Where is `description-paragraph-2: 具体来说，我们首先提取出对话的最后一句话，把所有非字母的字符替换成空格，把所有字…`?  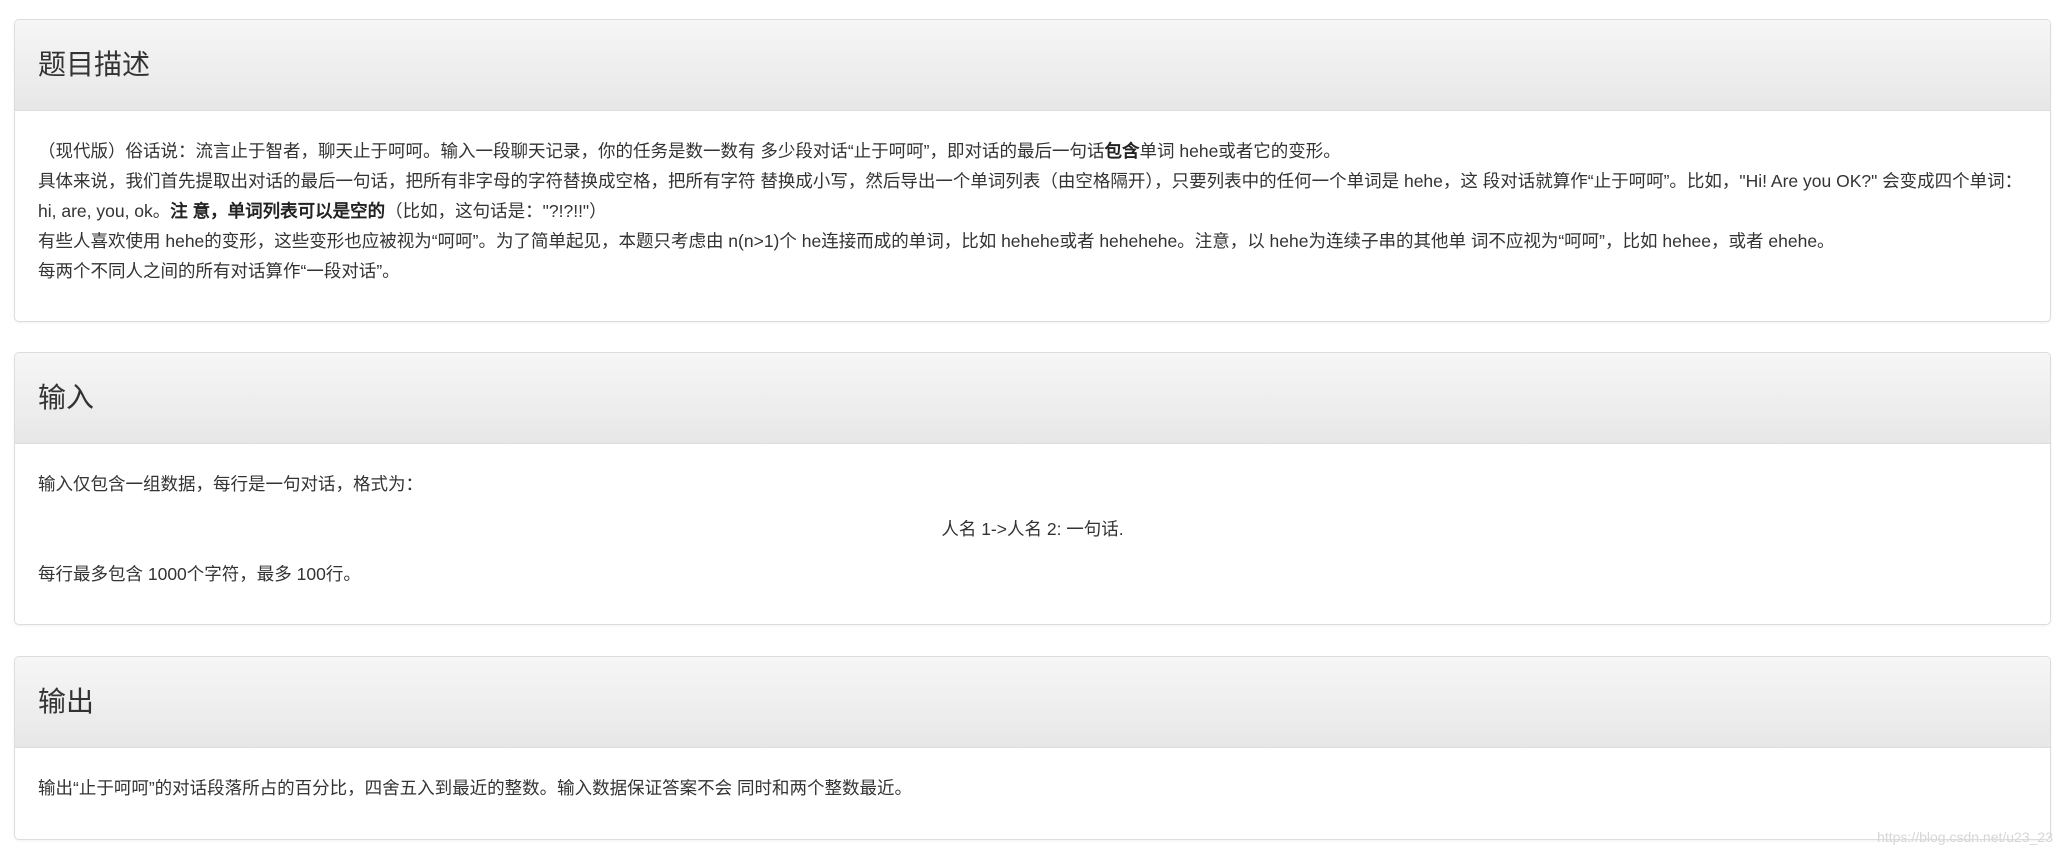
description-paragraph-2: 具体来说，我们首先提取出对话的最后一句话，把所有非字母的字符替换成空格，把所有字… is located at coordinates (1030, 196).